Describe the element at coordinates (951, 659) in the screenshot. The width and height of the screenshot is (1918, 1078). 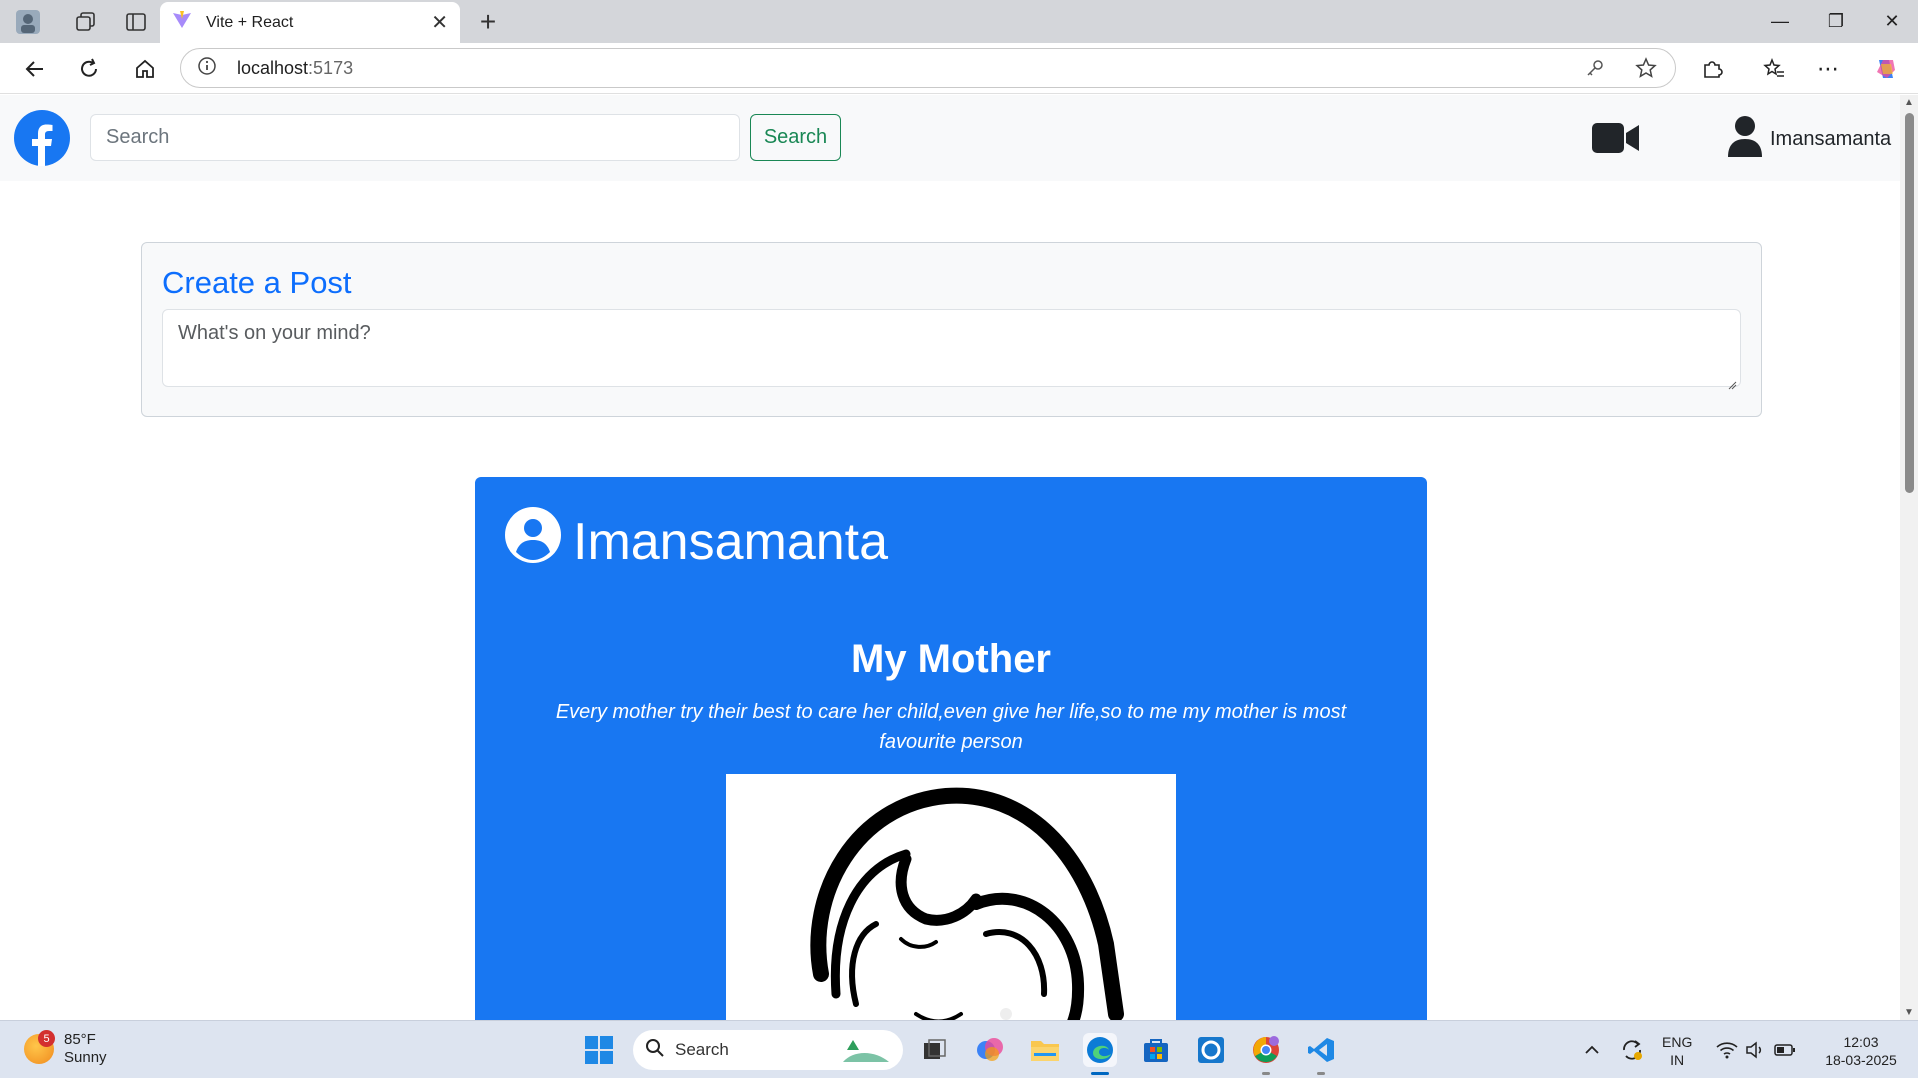
I see `post-title: My Mother` at that location.